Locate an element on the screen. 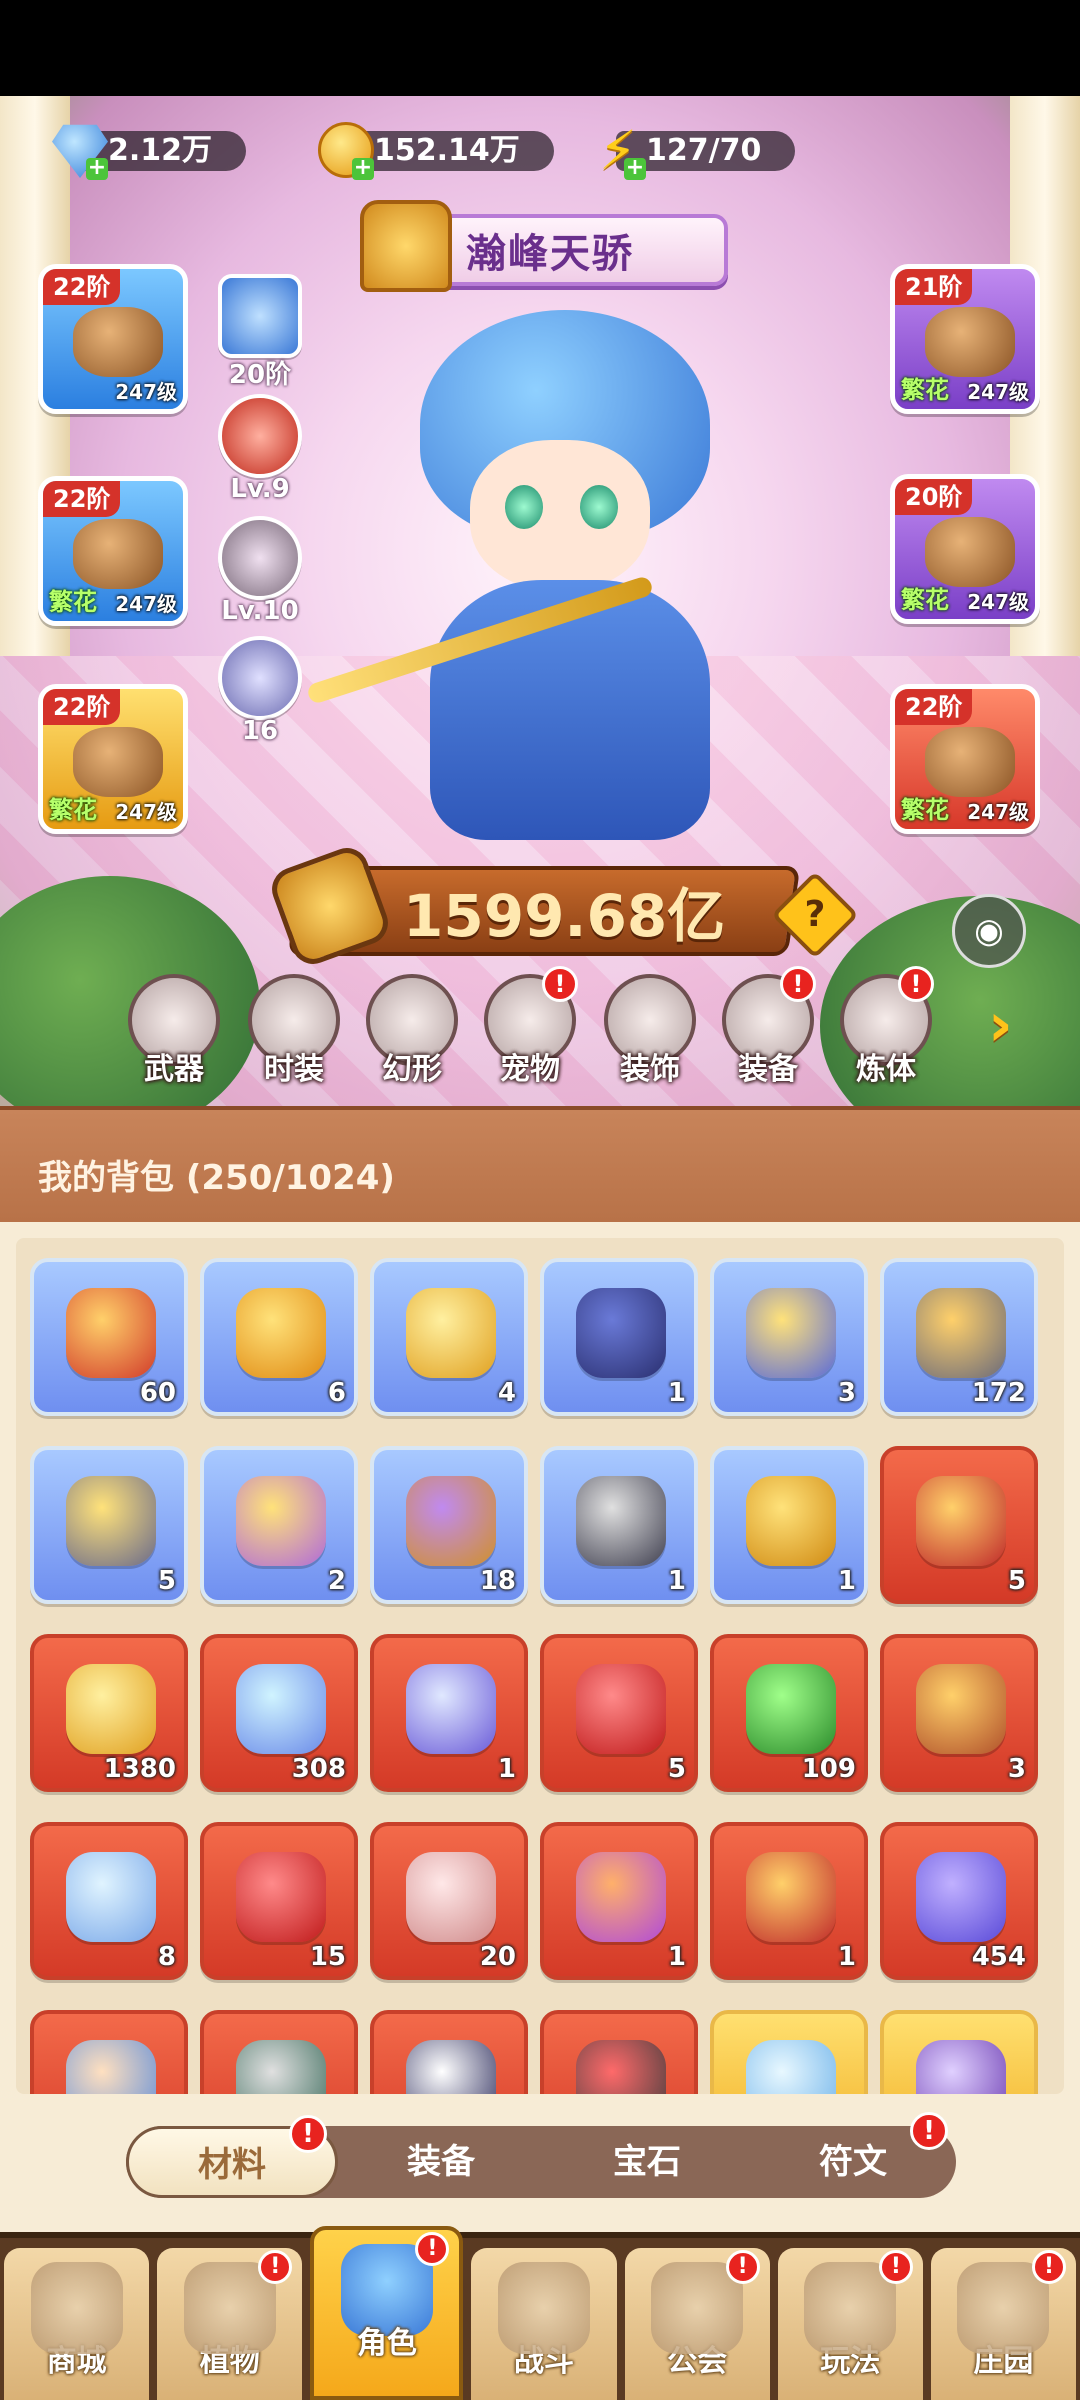  bag-item: 6 is located at coordinates (279, 1337).